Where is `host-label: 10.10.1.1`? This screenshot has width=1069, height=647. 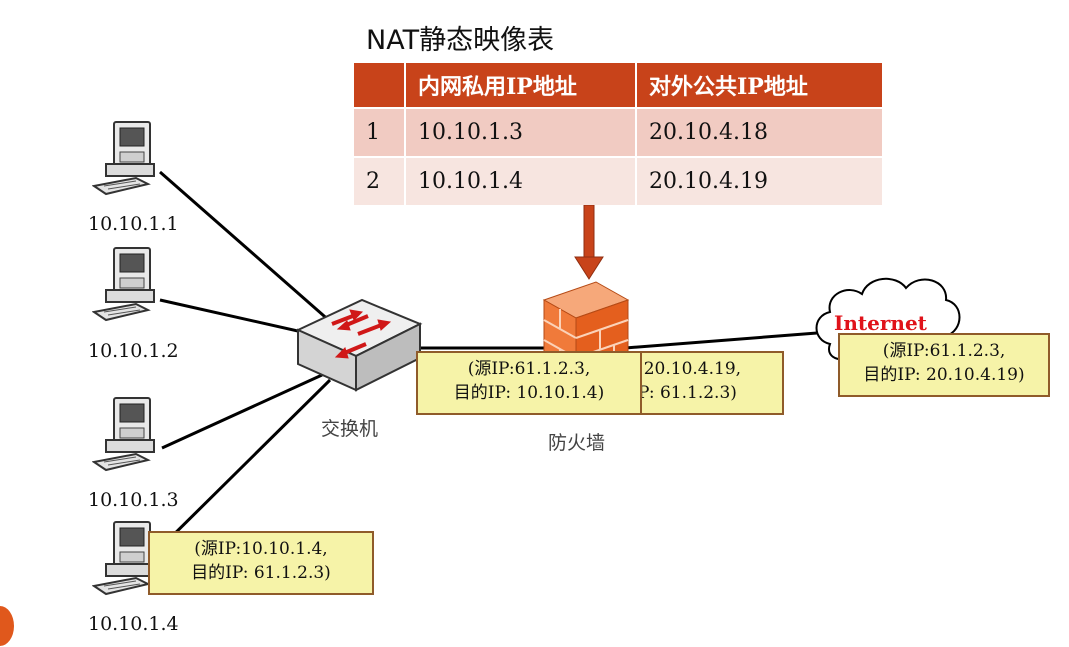 host-label: 10.10.1.1 is located at coordinates (133, 224).